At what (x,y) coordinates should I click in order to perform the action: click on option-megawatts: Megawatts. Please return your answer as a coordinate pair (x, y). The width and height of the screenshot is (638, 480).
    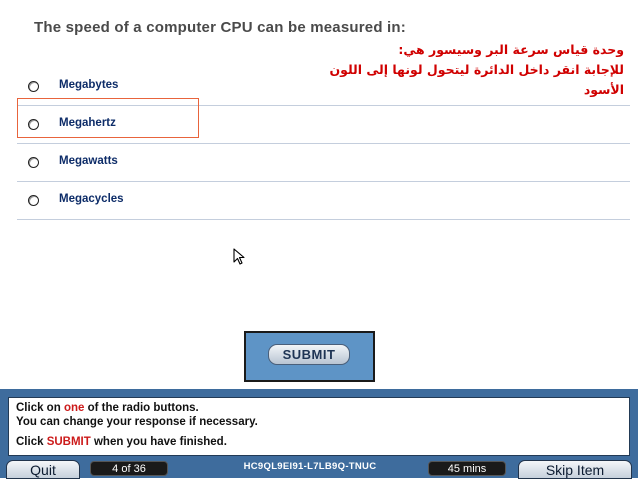
    Looking at the image, I should click on (323, 163).